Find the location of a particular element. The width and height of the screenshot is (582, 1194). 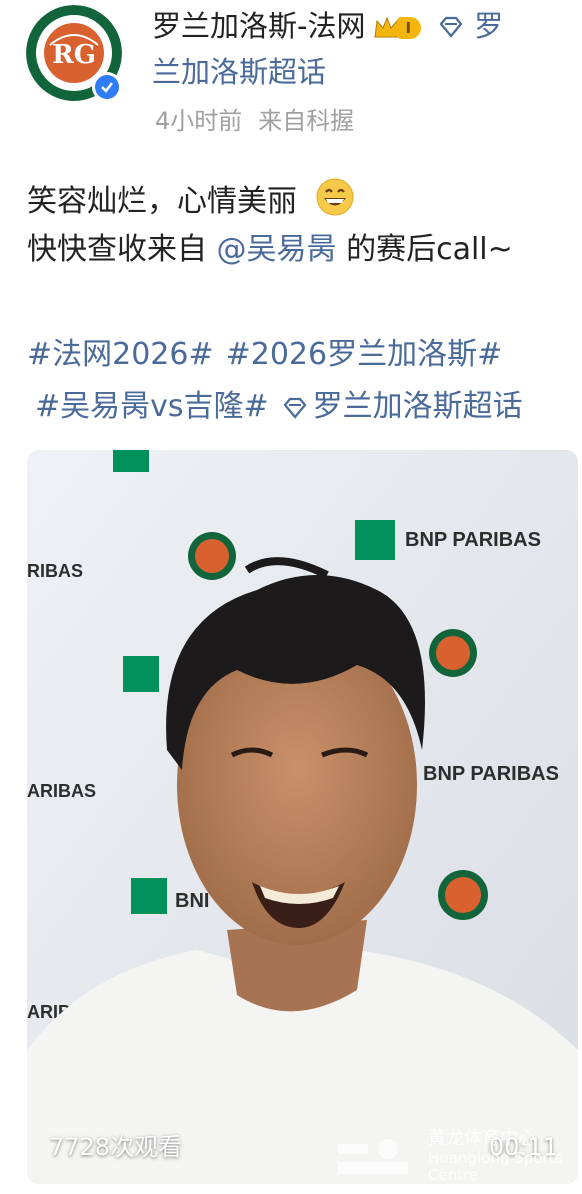

account-name: 罗兰加洛斯-法网 is located at coordinates (258, 26).